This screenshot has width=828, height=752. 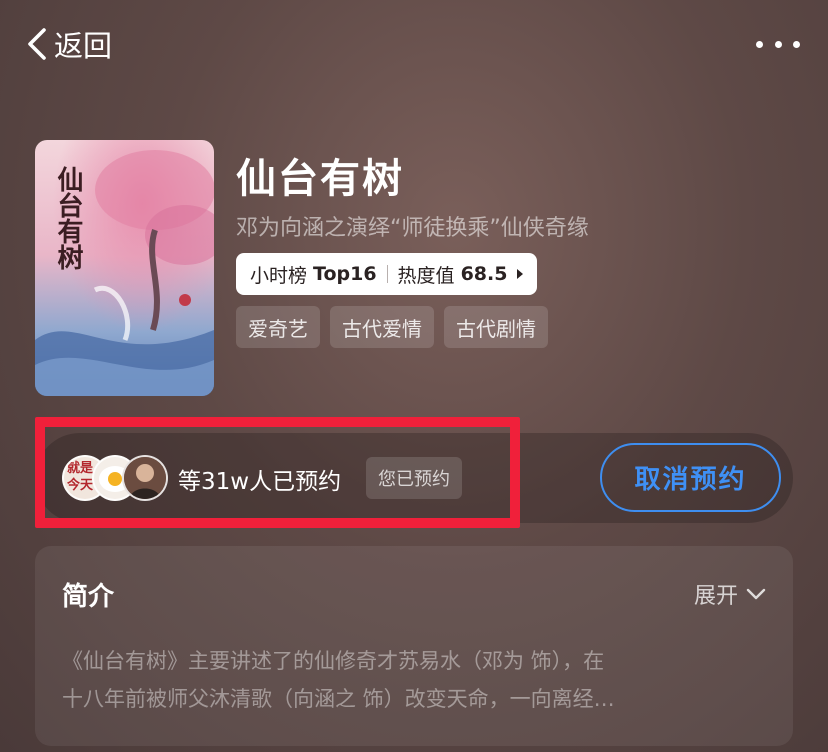 What do you see at coordinates (68, 218) in the screenshot?
I see `poster-calligraphy: 仙台有树` at bounding box center [68, 218].